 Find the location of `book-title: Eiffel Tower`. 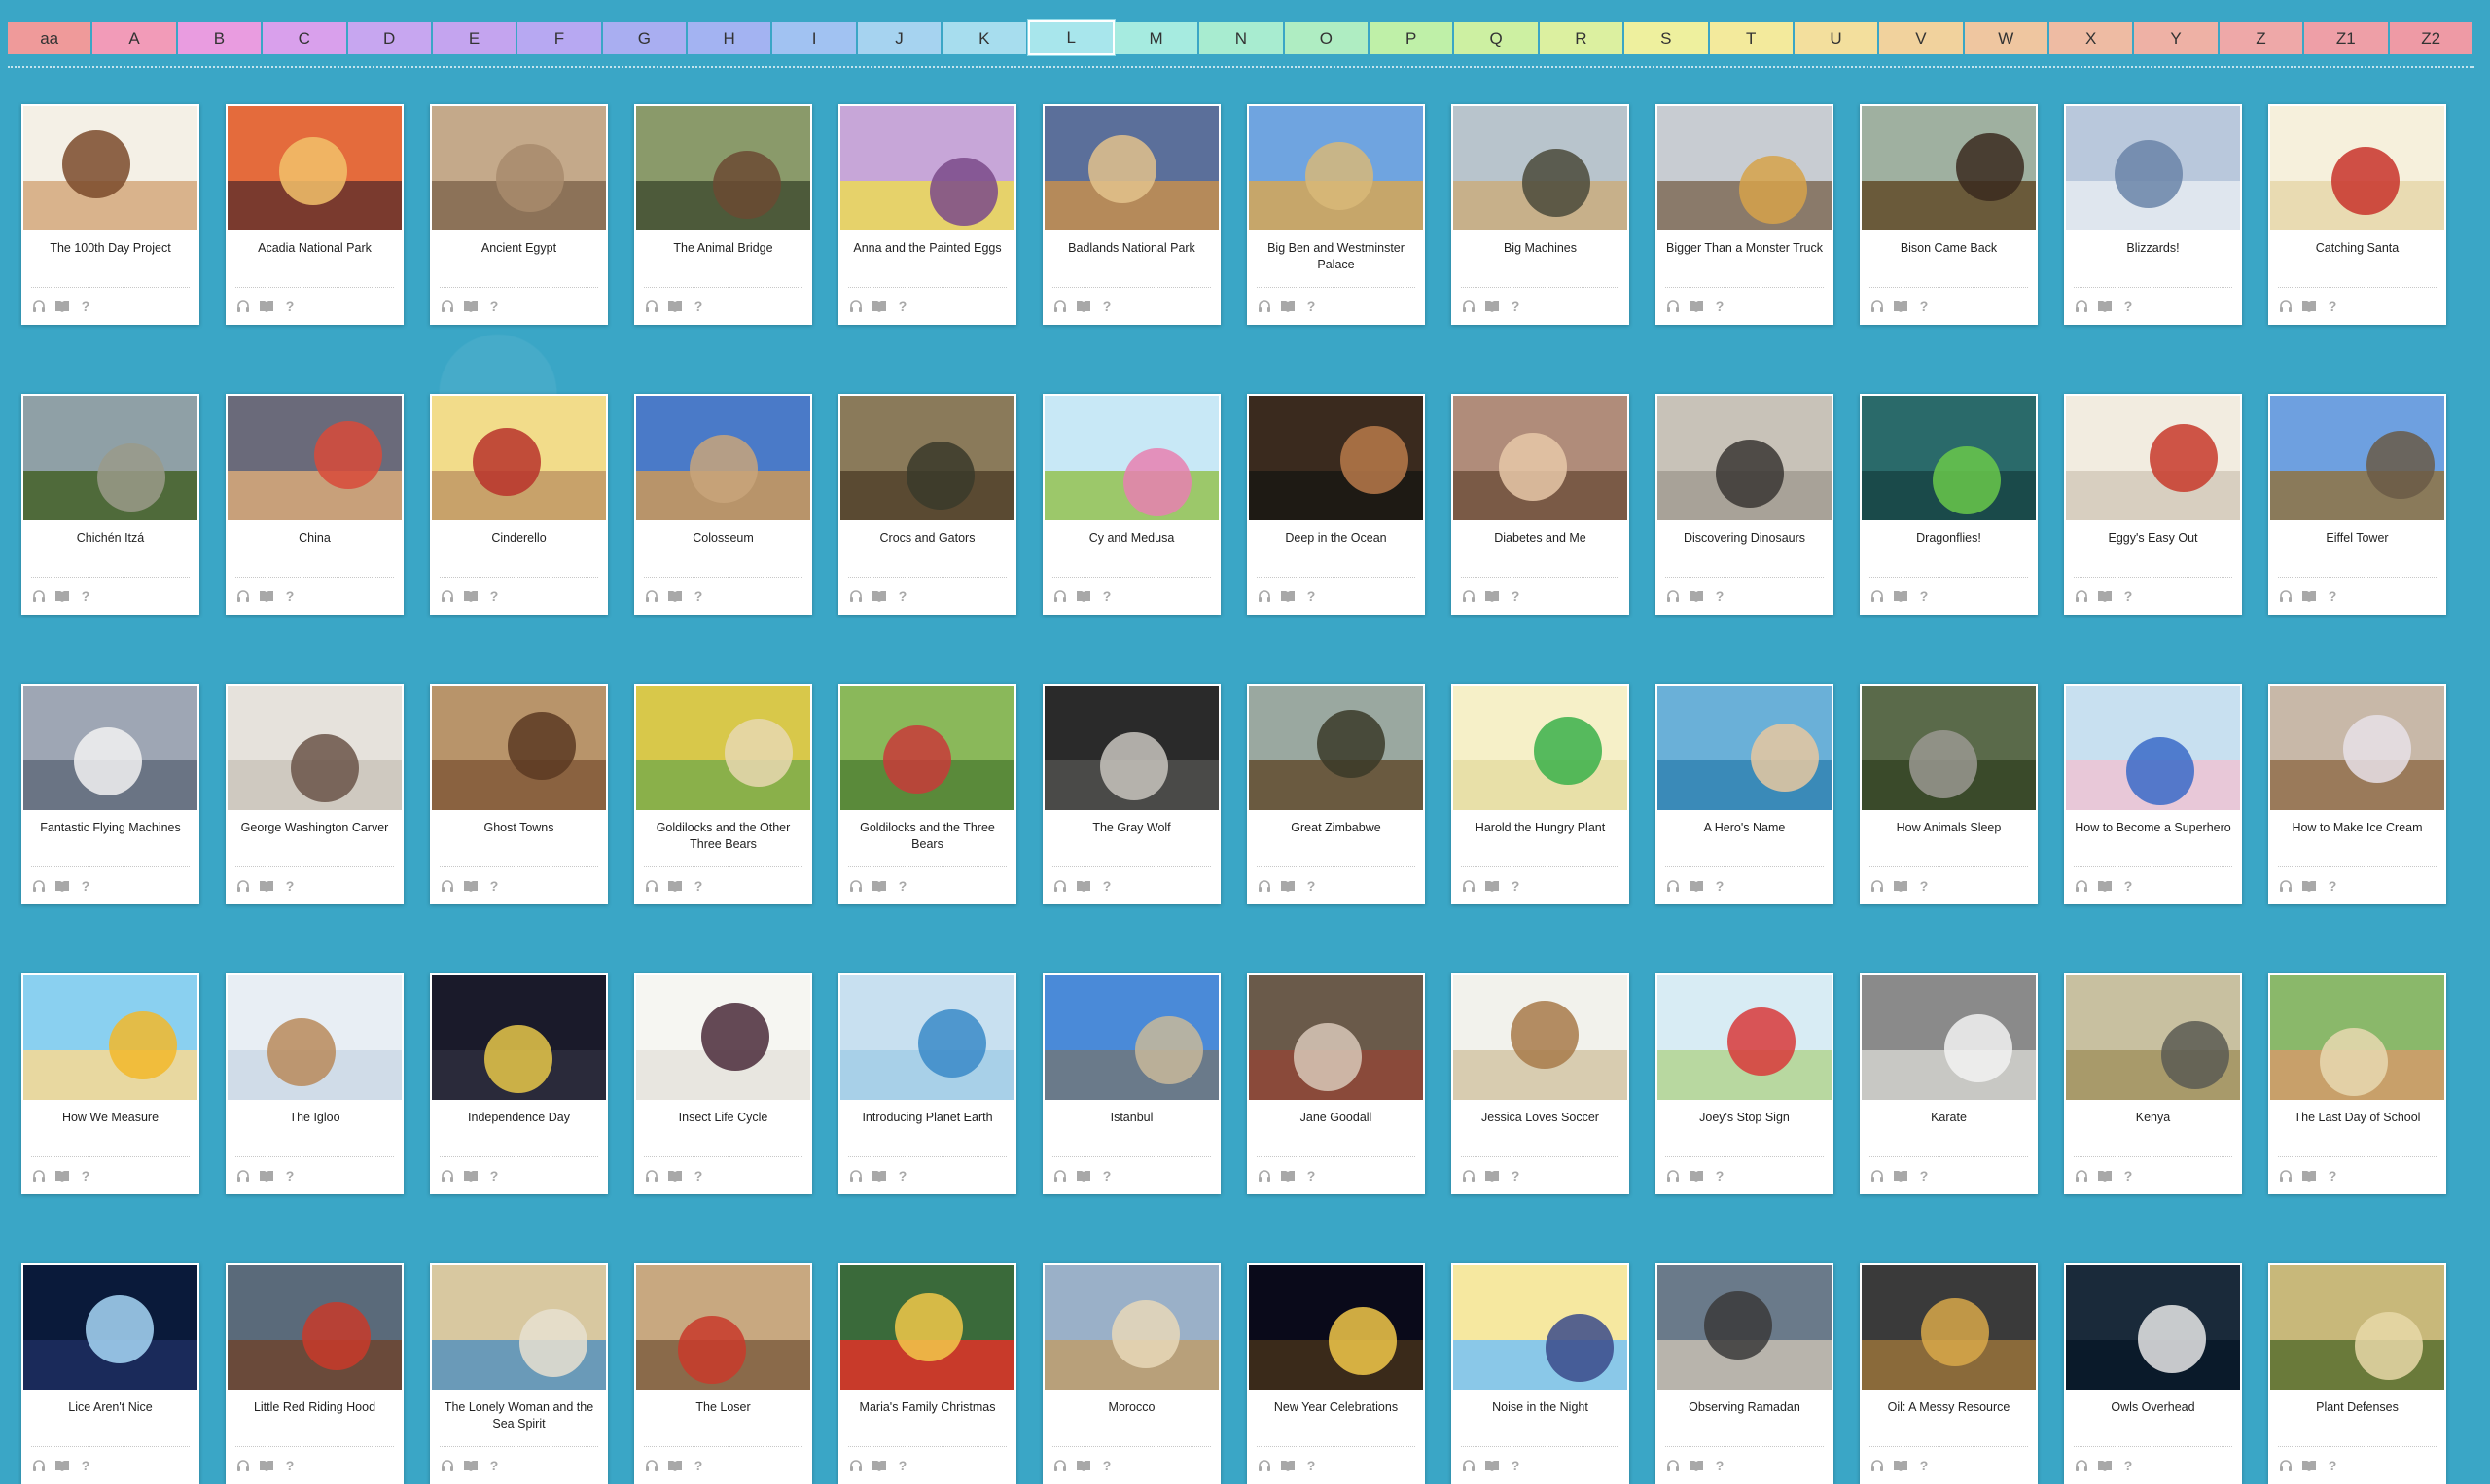

book-title: Eiffel Tower is located at coordinates (2357, 548).